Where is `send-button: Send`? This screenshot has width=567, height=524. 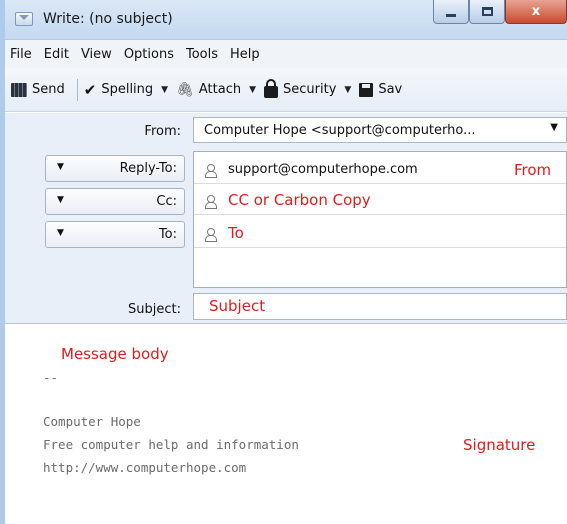
send-button: Send is located at coordinates (38, 89).